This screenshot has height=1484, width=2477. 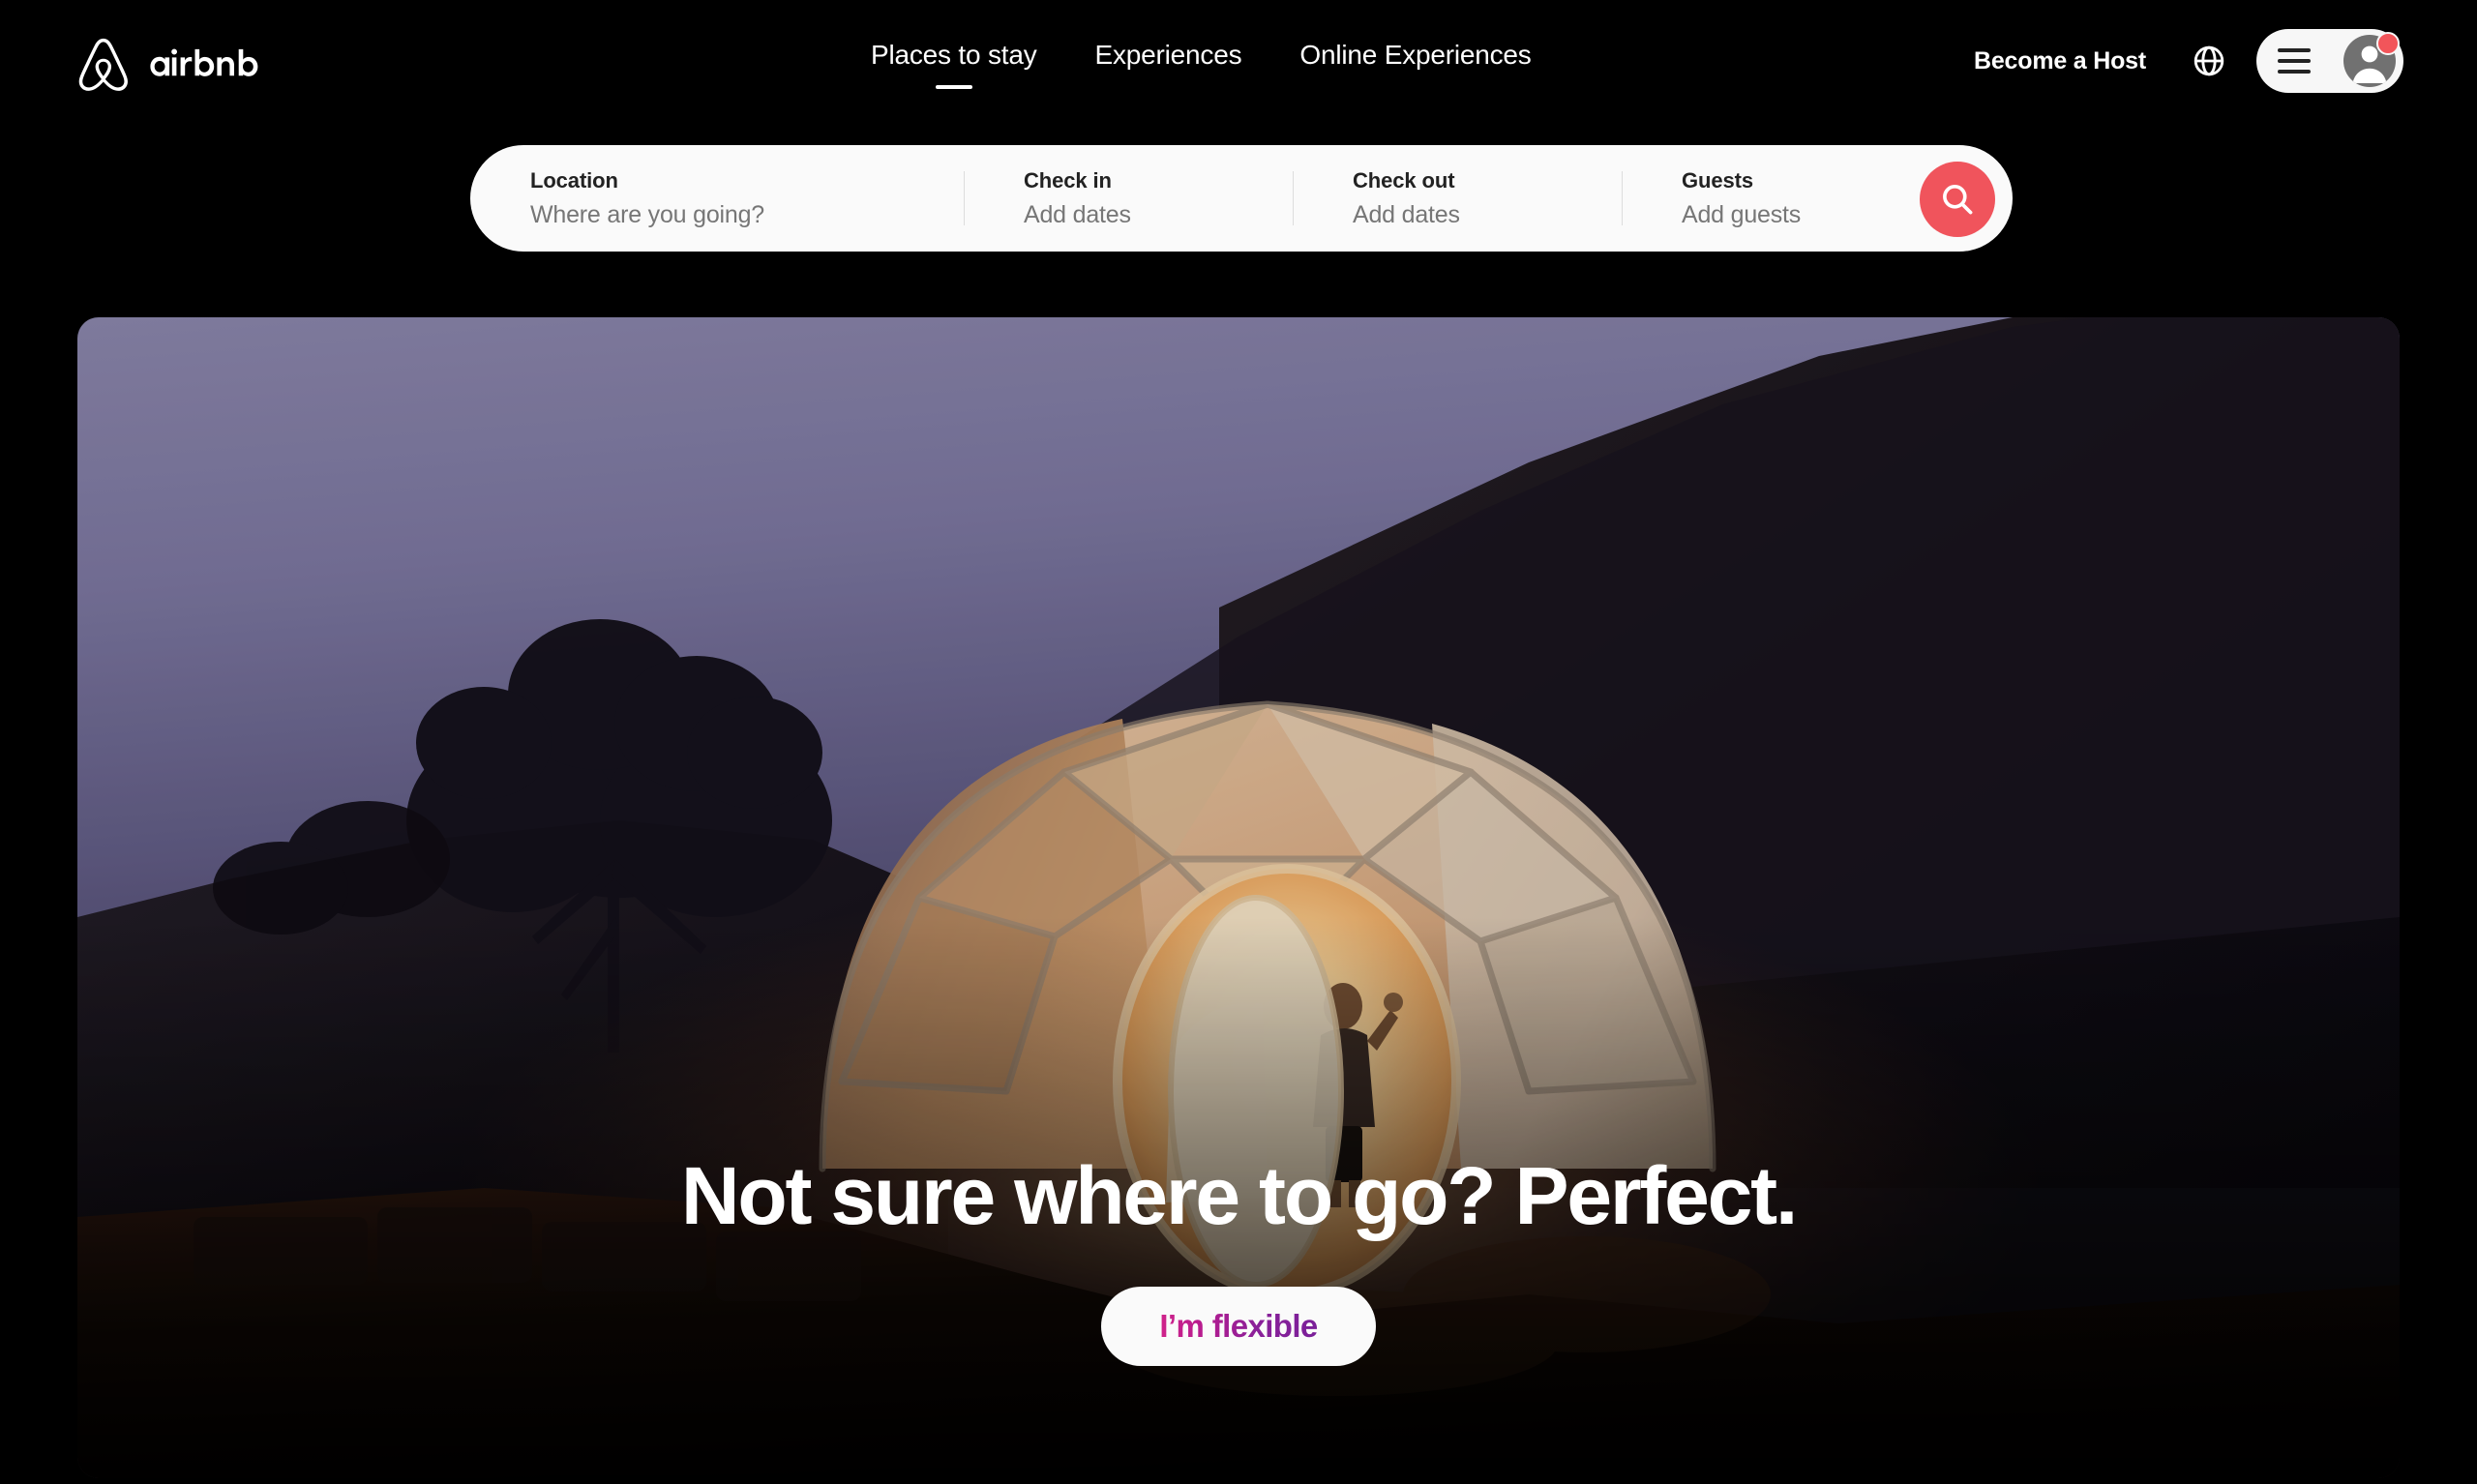 I want to click on header-actions: Become a Host, so click(x=2188, y=61).